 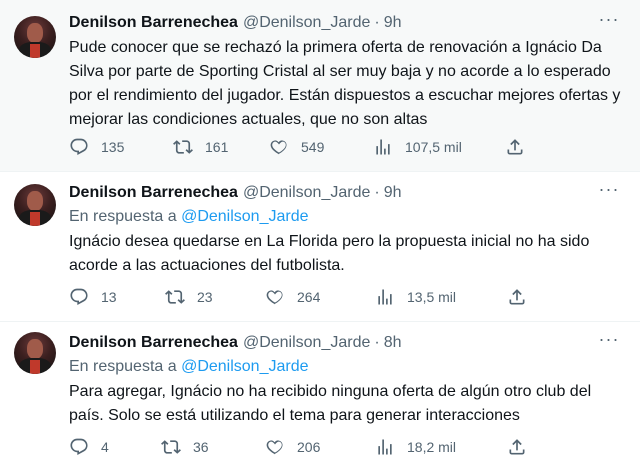 I want to click on reply-count: 135, so click(x=113, y=147).